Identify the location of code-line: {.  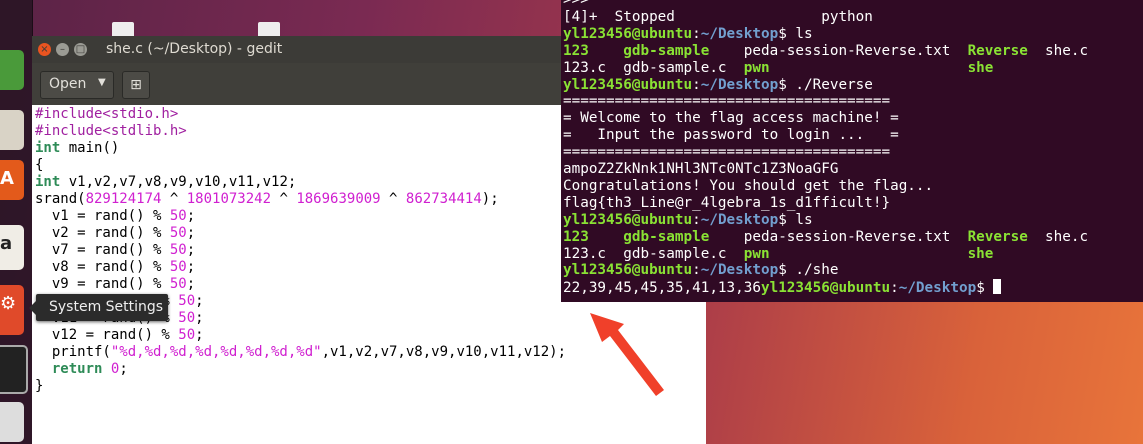
(39, 165).